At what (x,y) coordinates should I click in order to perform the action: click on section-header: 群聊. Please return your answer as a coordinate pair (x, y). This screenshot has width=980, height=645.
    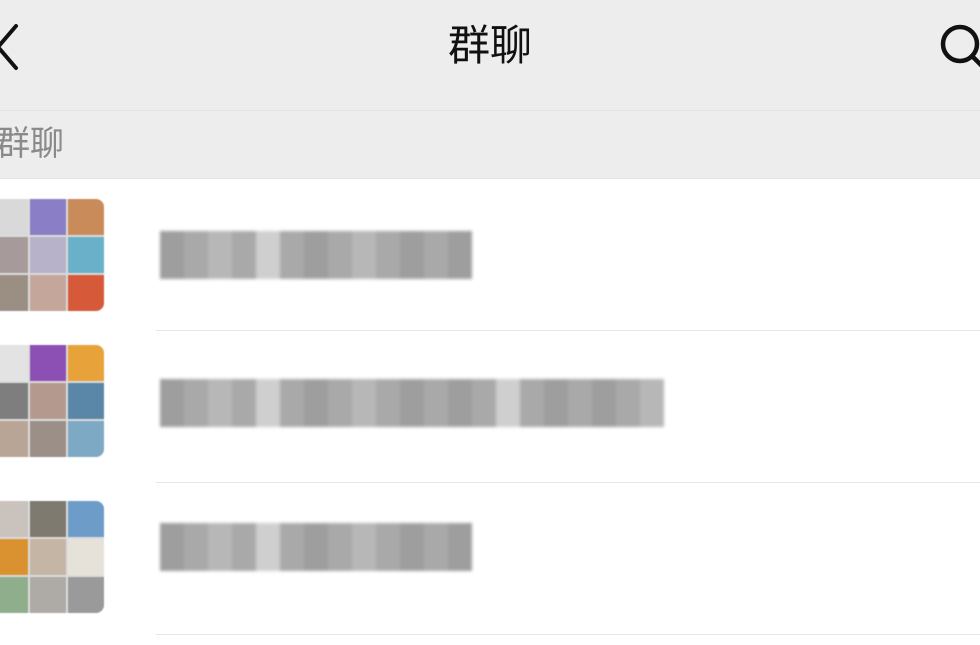
    Looking at the image, I should click on (490, 145).